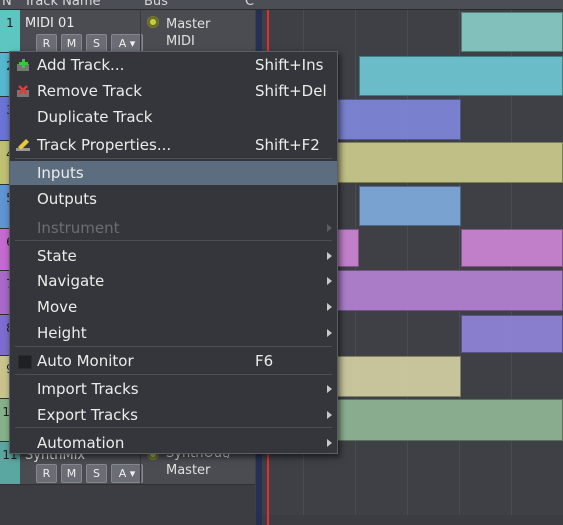 The image size is (563, 525). What do you see at coordinates (7, 4) in the screenshot?
I see `header-number: N` at bounding box center [7, 4].